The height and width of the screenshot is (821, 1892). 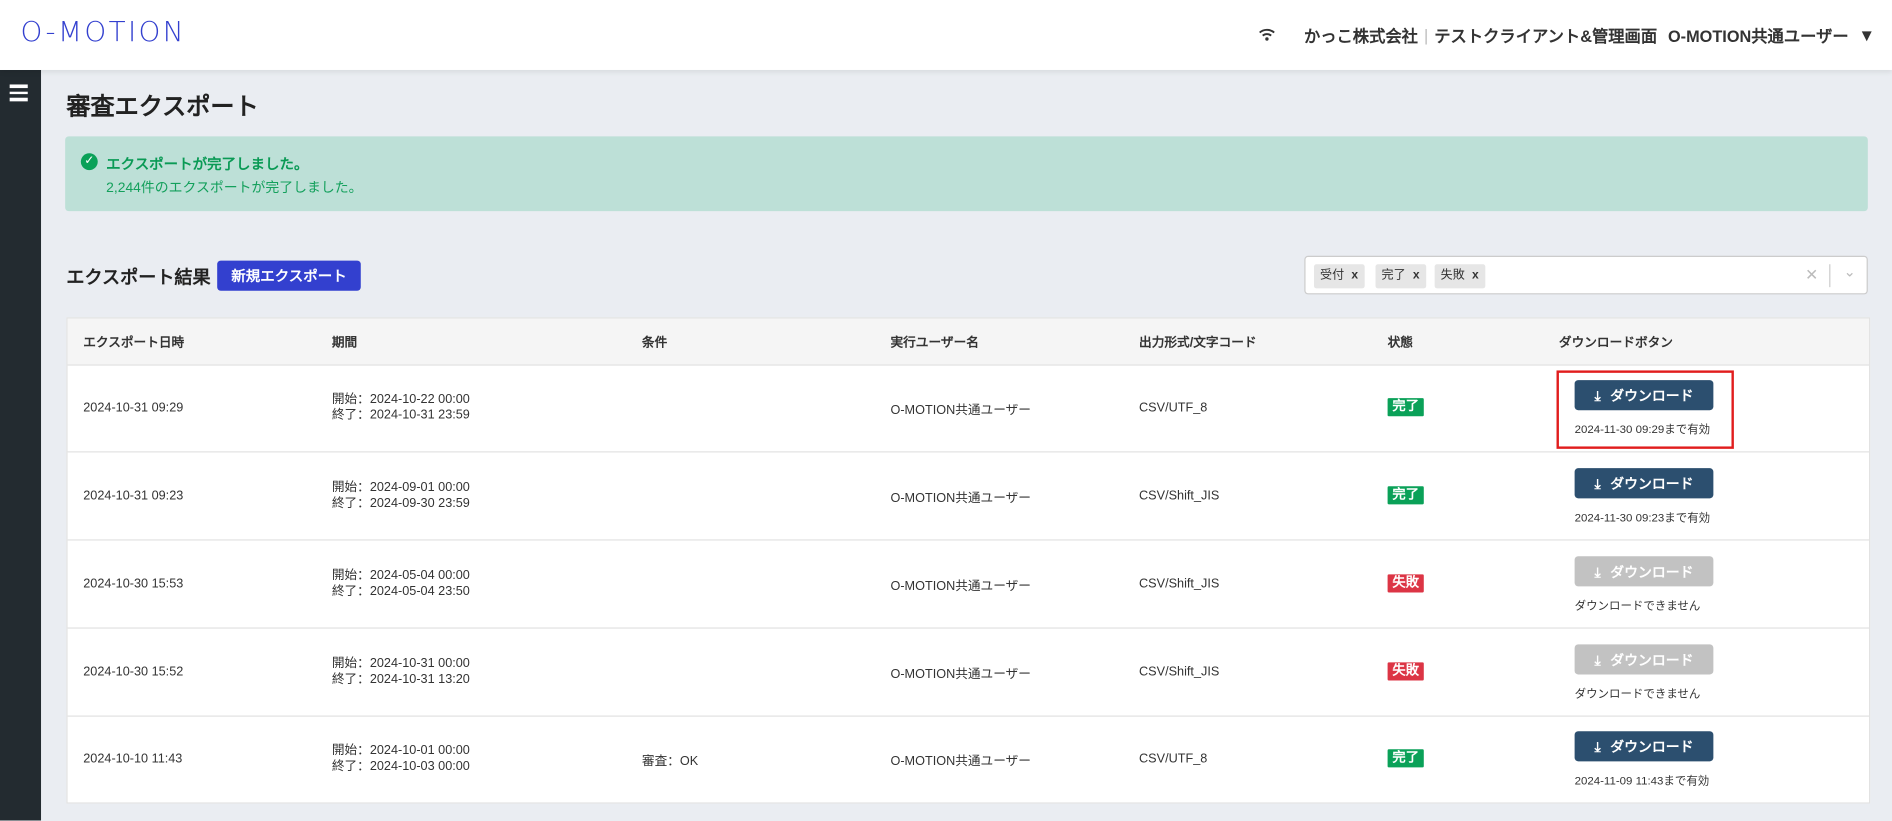 What do you see at coordinates (133, 759) in the screenshot?
I see `export-date: 2024-10-10 11:43` at bounding box center [133, 759].